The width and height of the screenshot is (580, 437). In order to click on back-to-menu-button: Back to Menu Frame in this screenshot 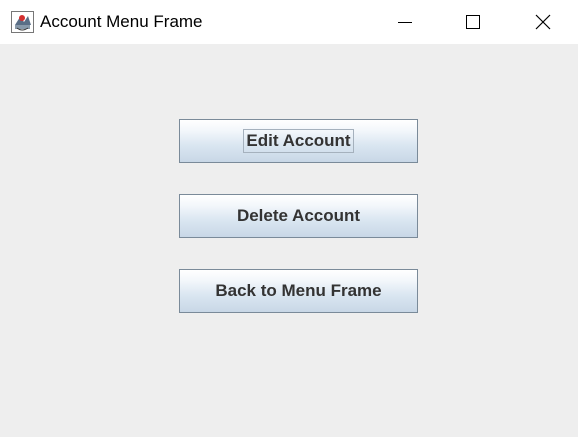, I will do `click(298, 291)`.